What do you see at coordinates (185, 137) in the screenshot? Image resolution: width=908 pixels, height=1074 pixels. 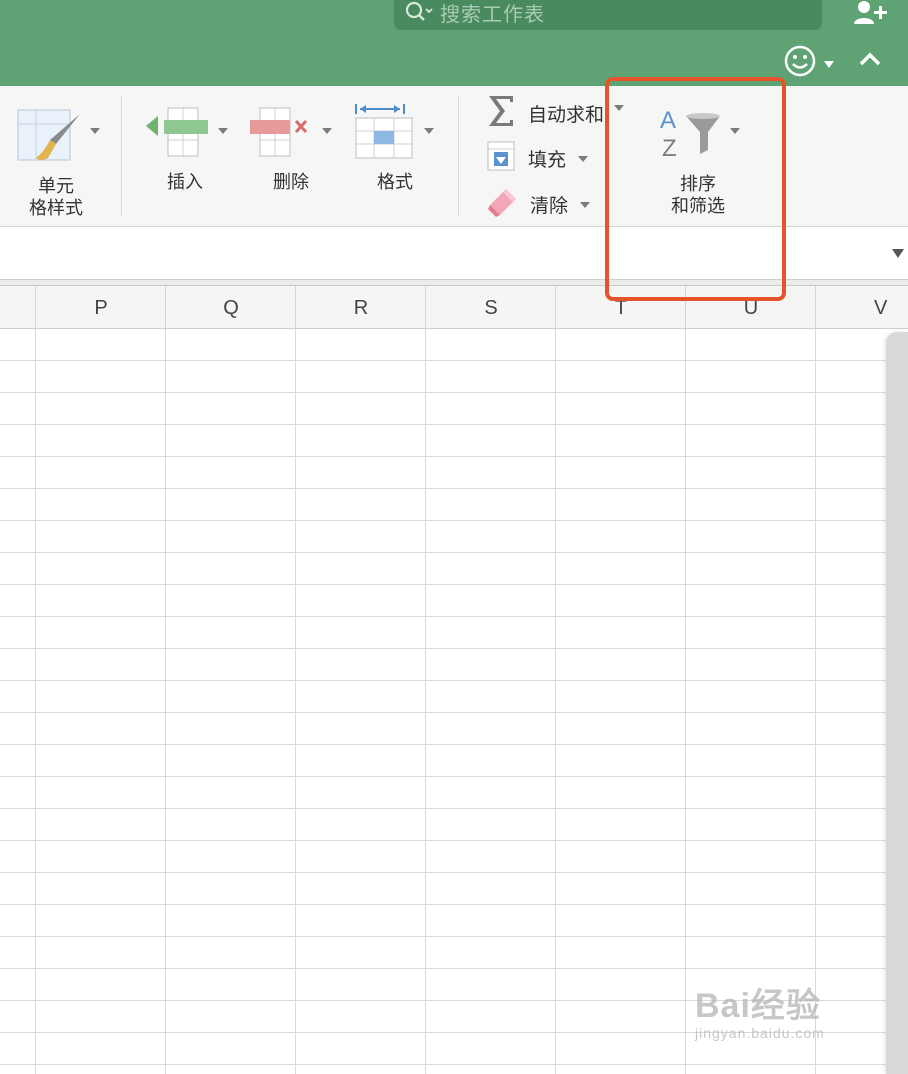 I see `insert-cells-icon` at bounding box center [185, 137].